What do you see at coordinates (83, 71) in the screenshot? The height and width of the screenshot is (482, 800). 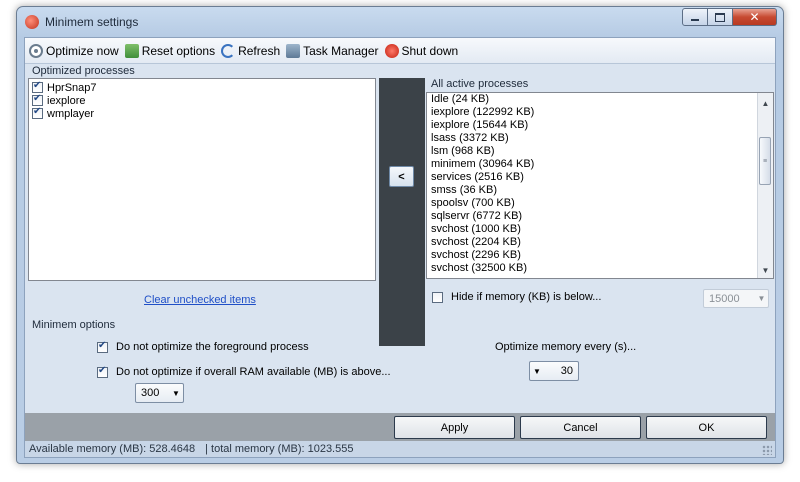 I see `optimized-processes-label: Optimized processes` at bounding box center [83, 71].